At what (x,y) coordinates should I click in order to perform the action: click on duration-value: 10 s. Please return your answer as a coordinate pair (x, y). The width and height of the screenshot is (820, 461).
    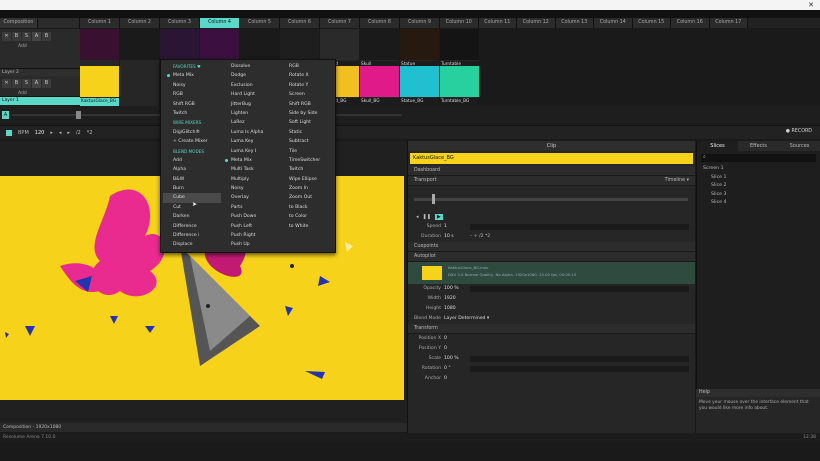
    Looking at the image, I should click on (457, 237).